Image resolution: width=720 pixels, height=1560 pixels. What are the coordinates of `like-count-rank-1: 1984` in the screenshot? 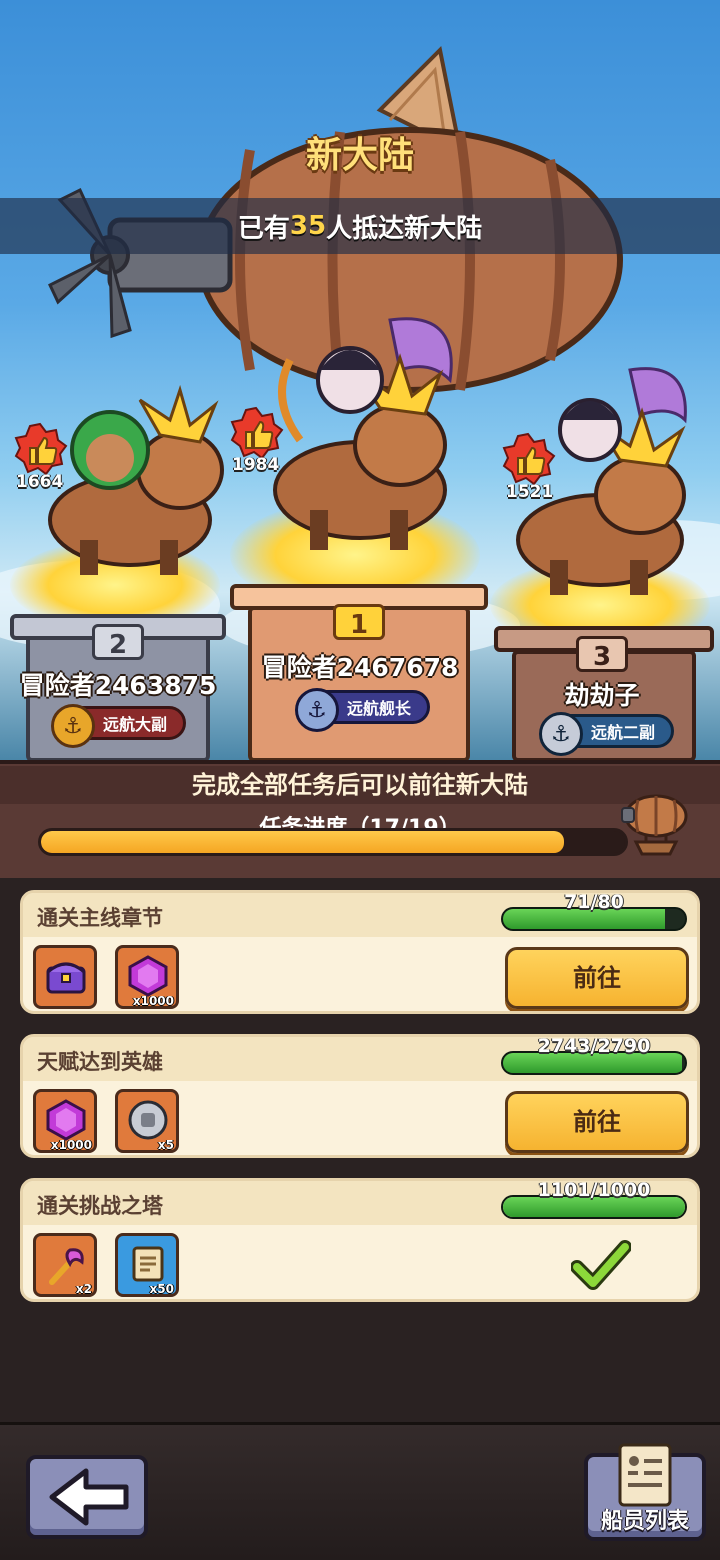 It's located at (256, 465).